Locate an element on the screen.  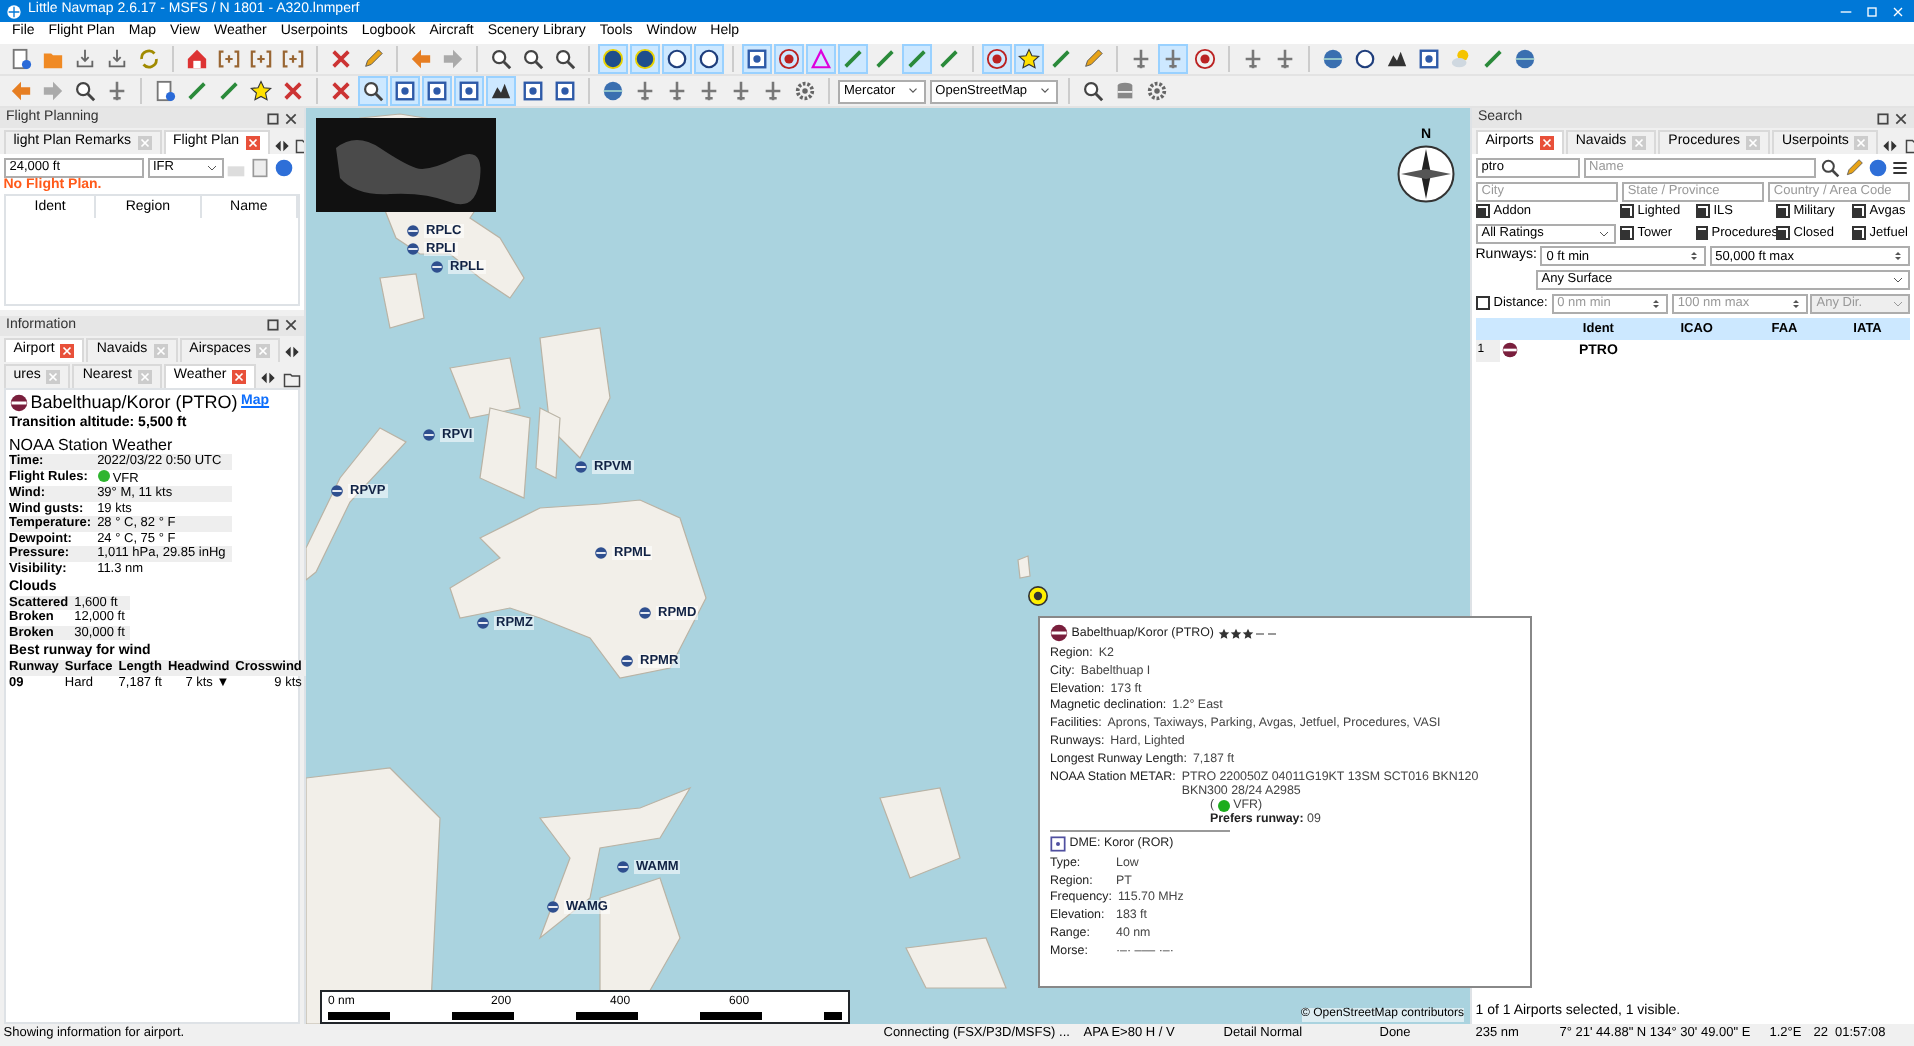
triangle-icon is located at coordinates (821, 59).